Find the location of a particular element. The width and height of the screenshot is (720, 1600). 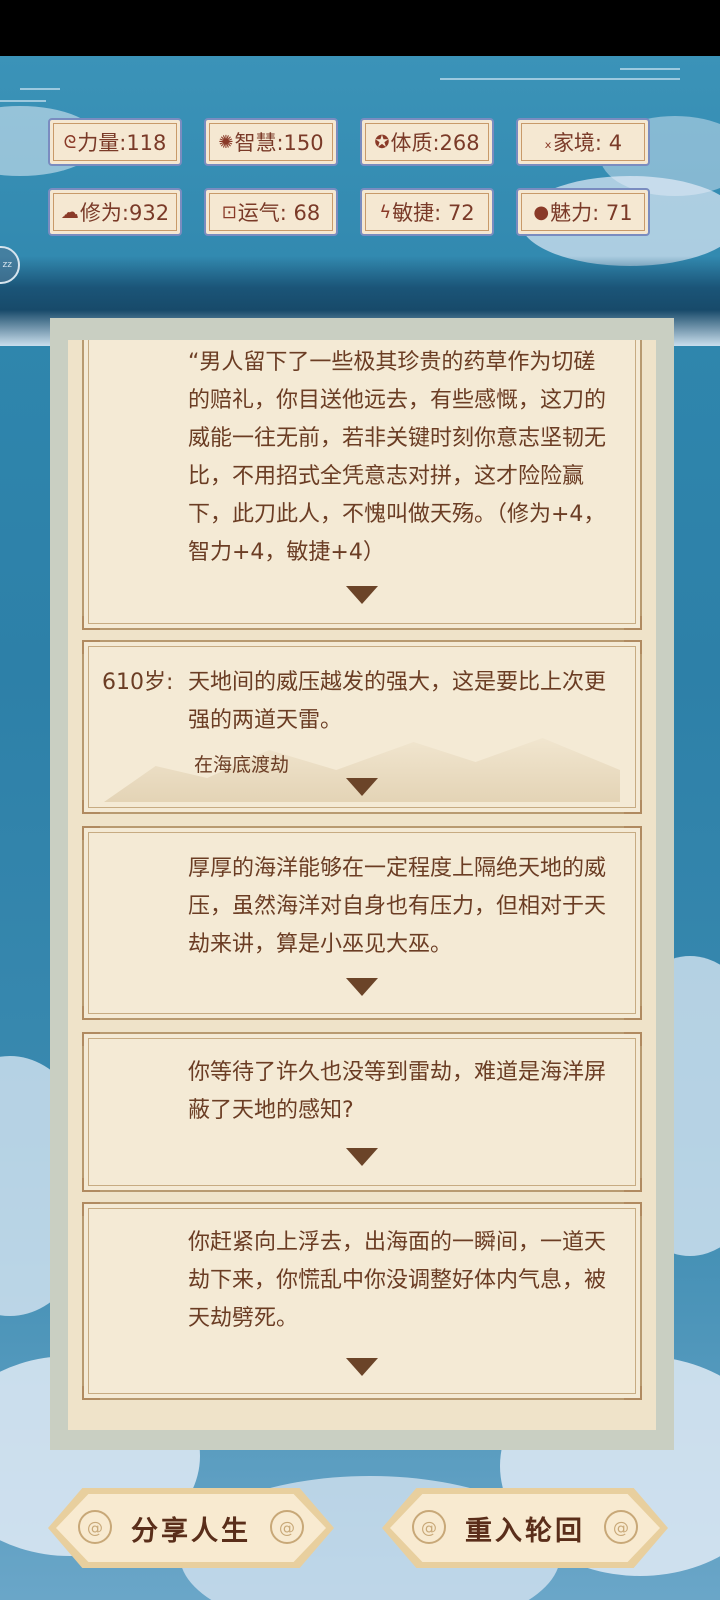

charm-icon: ● is located at coordinates (541, 212).